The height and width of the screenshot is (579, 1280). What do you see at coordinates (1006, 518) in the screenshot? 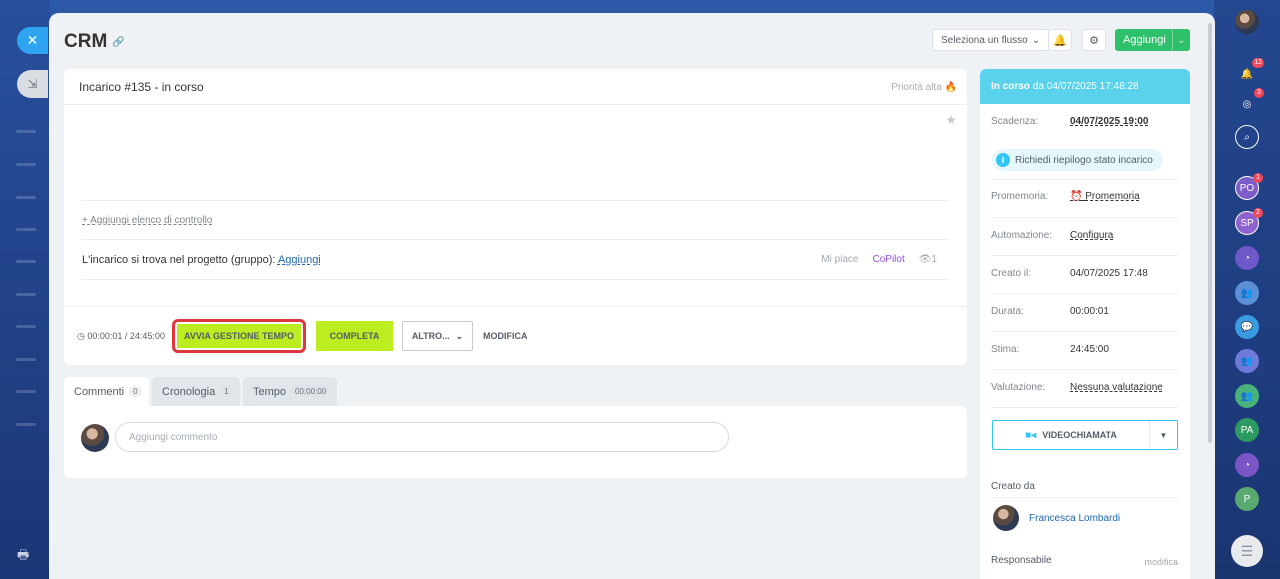
I see `avatar` at bounding box center [1006, 518].